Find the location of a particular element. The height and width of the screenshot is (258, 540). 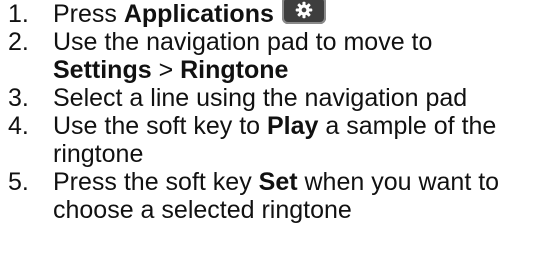

applications-button-icon is located at coordinates (303, 12).